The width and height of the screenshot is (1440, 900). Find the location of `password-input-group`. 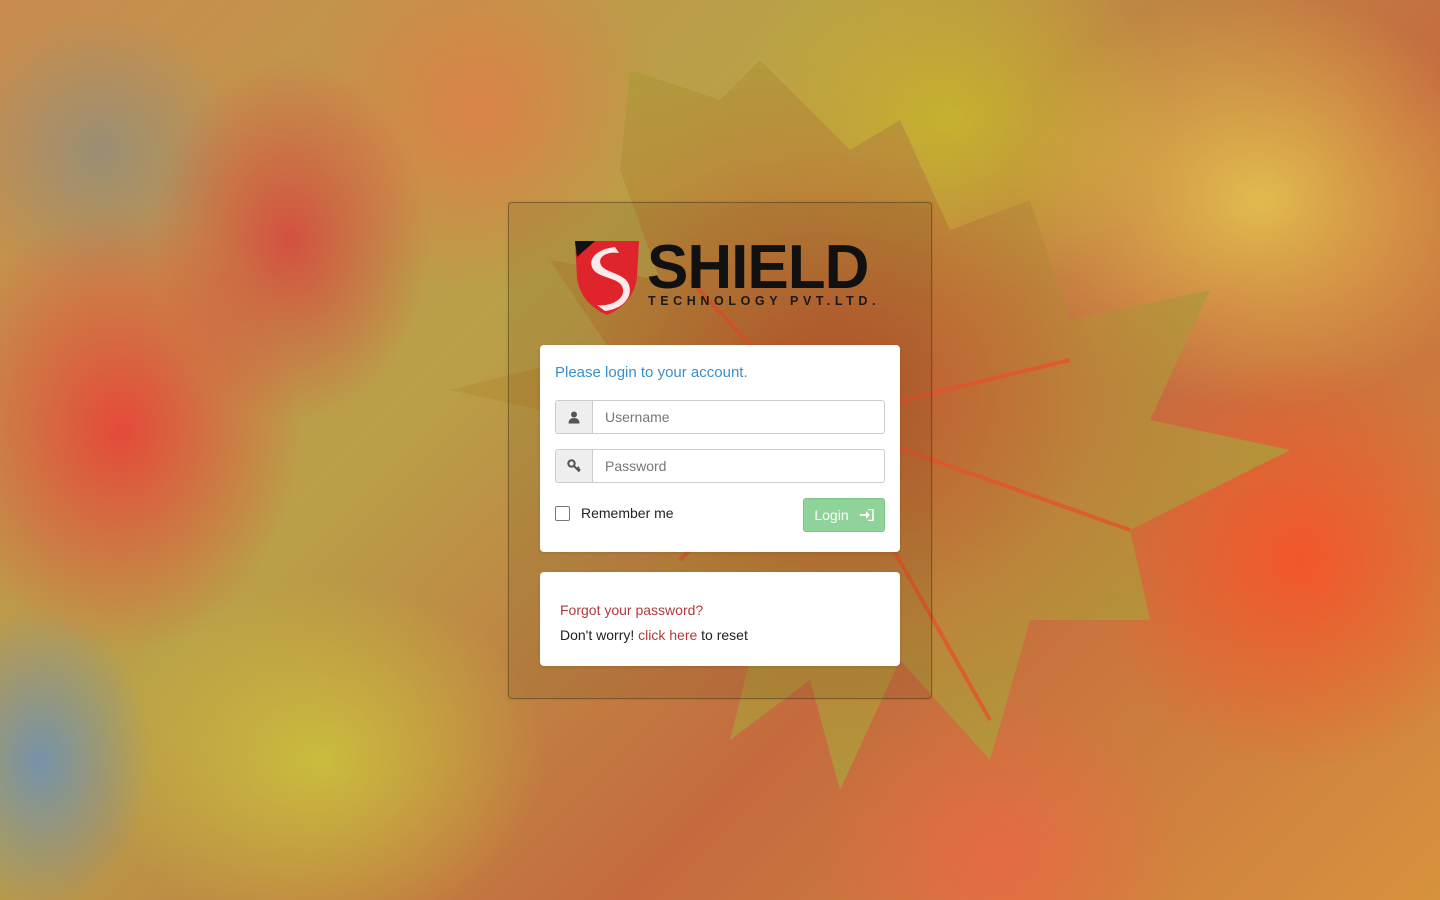

password-input-group is located at coordinates (720, 466).